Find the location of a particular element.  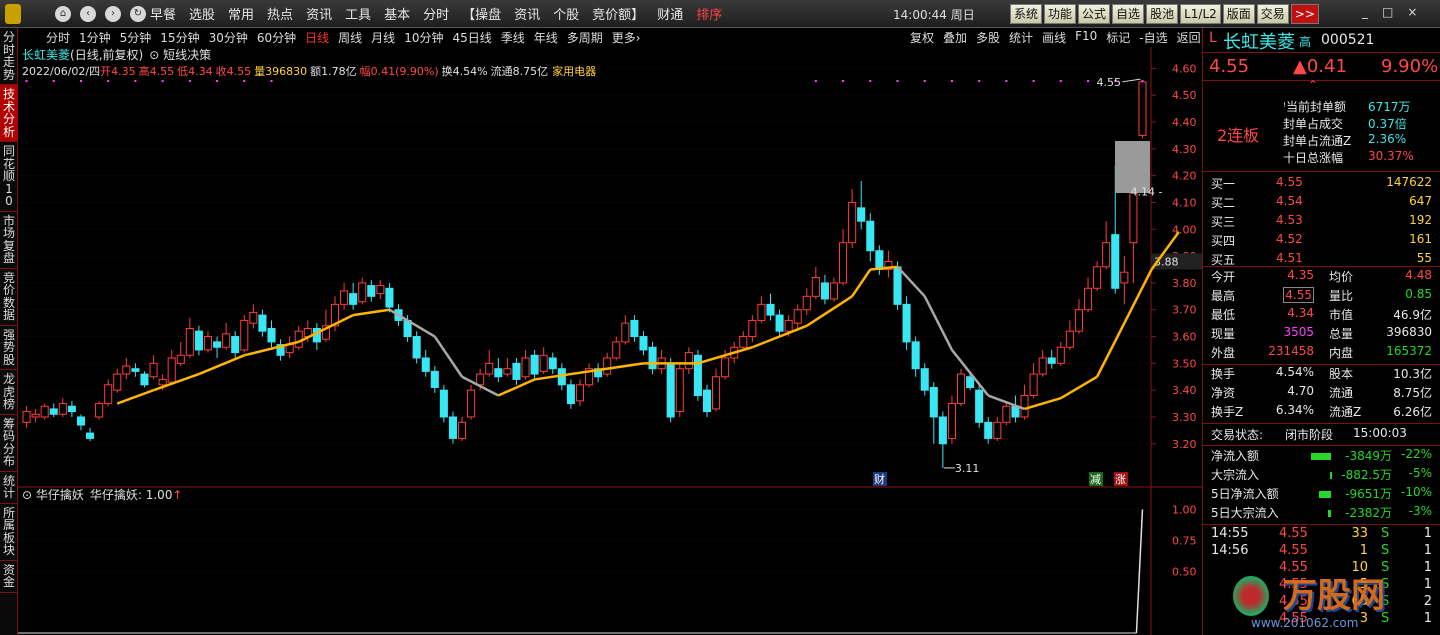

period-tab-8: 月线 is located at coordinates (383, 37).